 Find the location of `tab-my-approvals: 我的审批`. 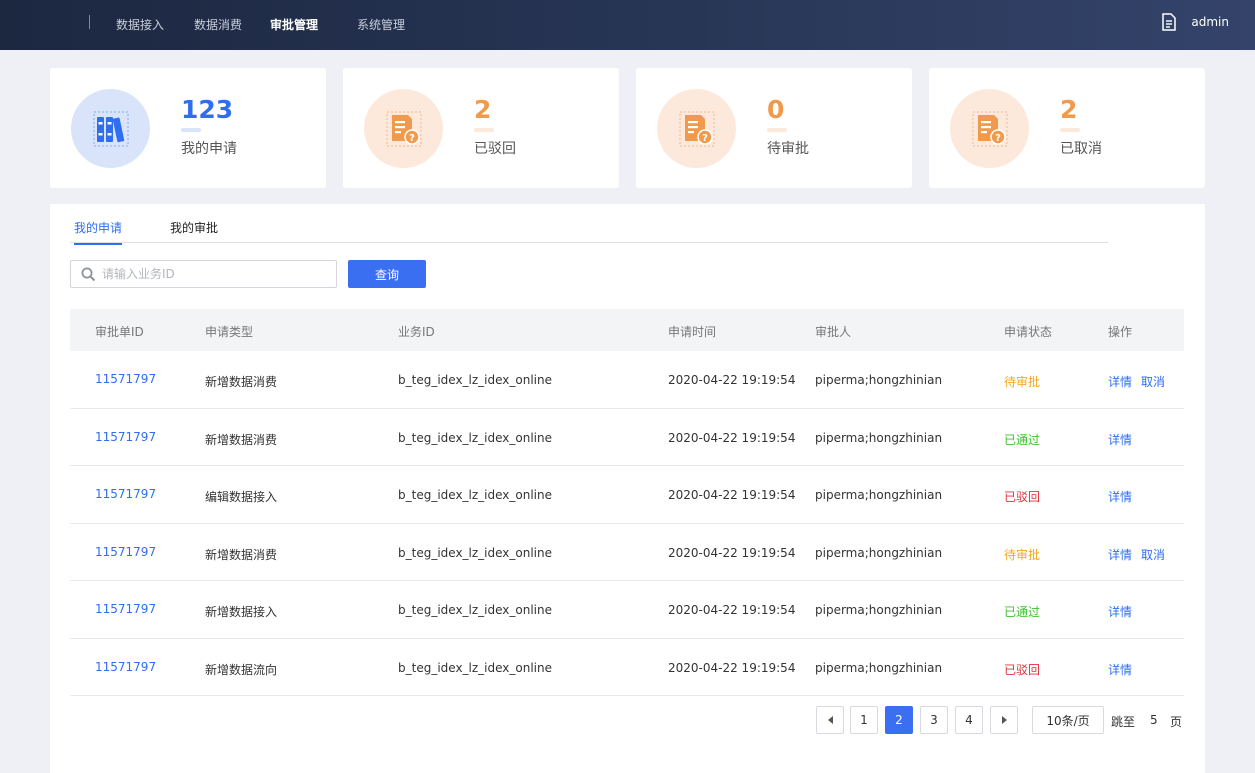

tab-my-approvals: 我的审批 is located at coordinates (194, 231).